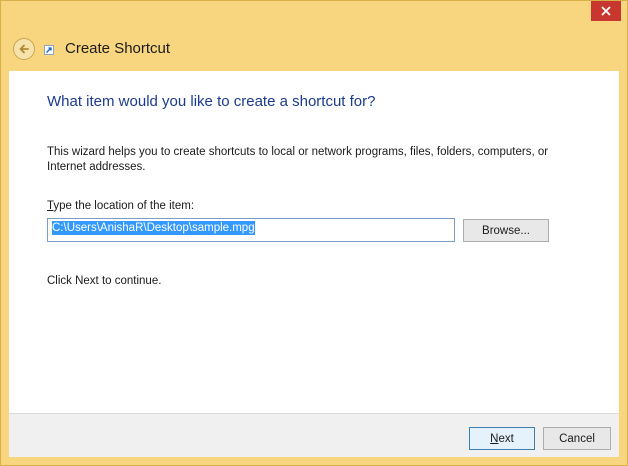 The image size is (628, 466). I want to click on next-label: ext, so click(506, 438).